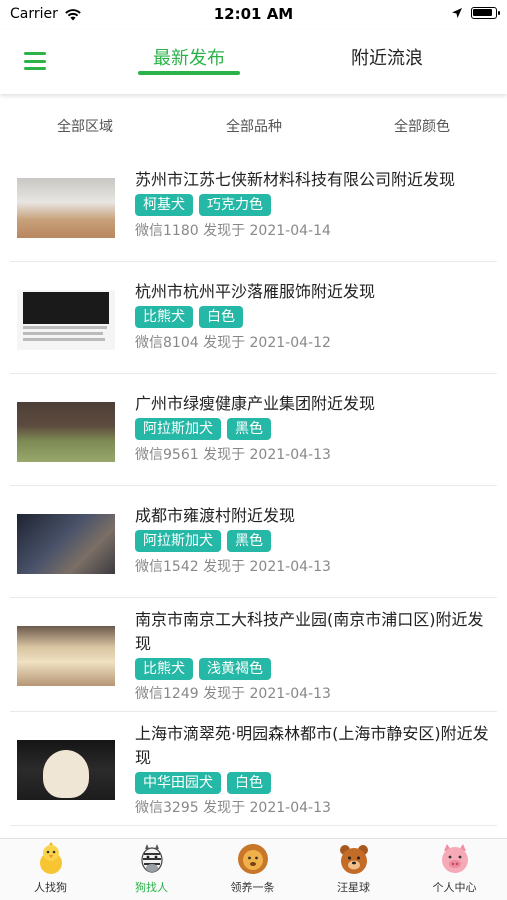 Image resolution: width=507 pixels, height=900 pixels. What do you see at coordinates (235, 205) in the screenshot?
I see `color-tag: 巧克力色` at bounding box center [235, 205].